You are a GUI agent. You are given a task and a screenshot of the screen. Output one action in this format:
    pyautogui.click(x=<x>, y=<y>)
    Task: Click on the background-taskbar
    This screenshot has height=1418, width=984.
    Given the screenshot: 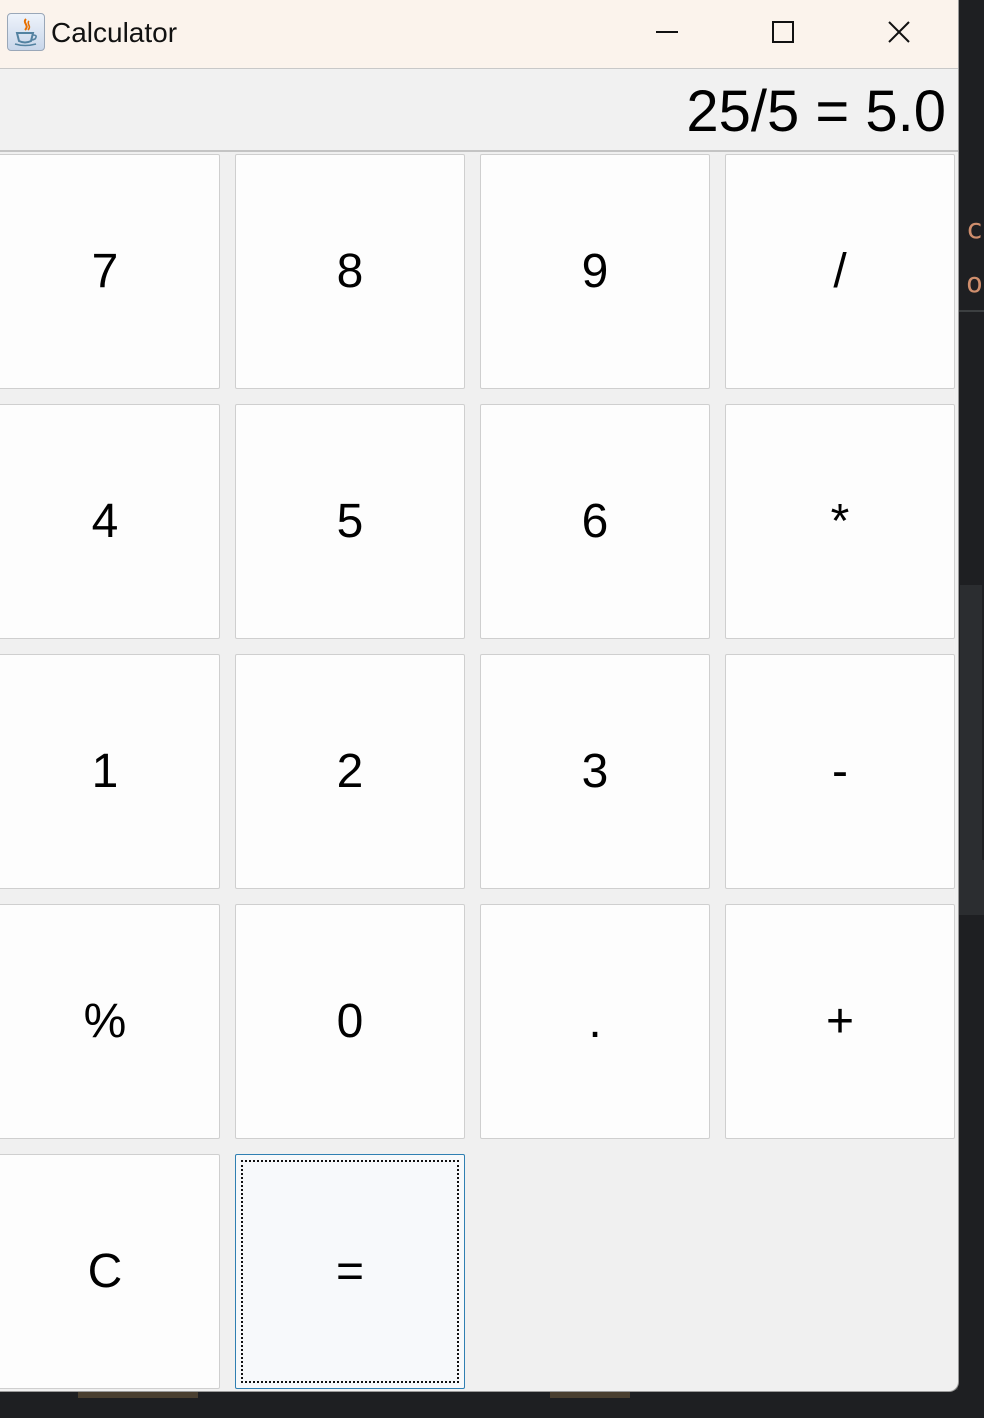 What is the action you would take?
    pyautogui.click(x=492, y=1404)
    